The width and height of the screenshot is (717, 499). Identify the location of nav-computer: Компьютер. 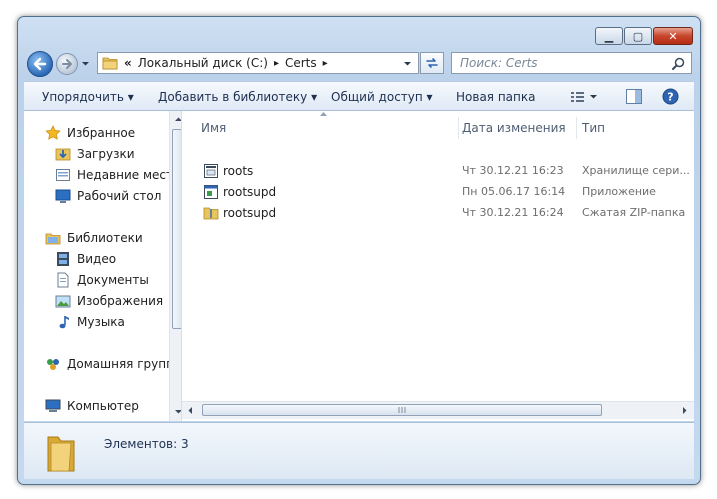
(92, 406).